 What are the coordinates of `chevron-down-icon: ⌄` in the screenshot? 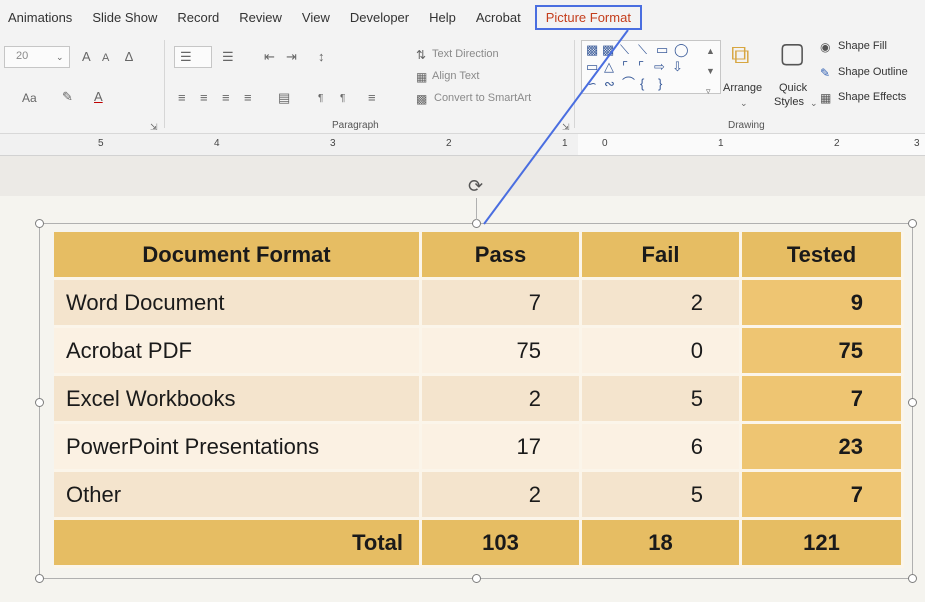 It's located at (60, 57).